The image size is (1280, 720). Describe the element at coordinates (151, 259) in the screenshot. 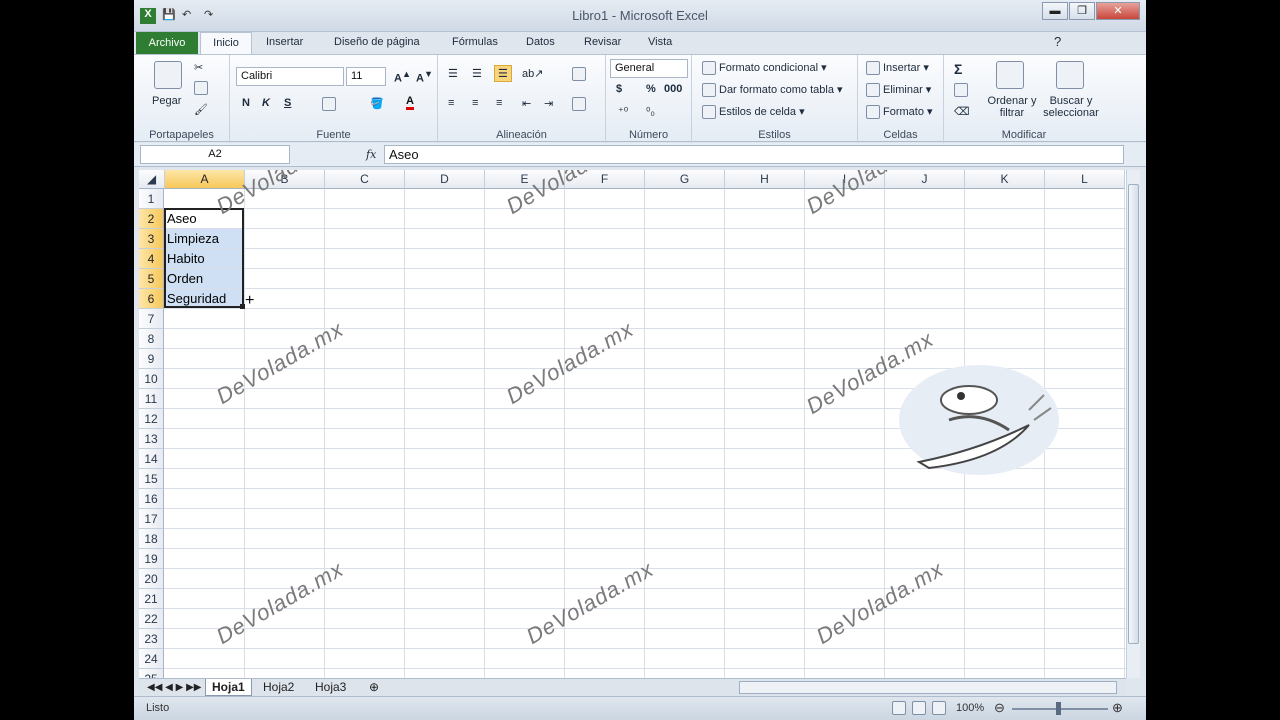

I see `row-header: 4` at that location.